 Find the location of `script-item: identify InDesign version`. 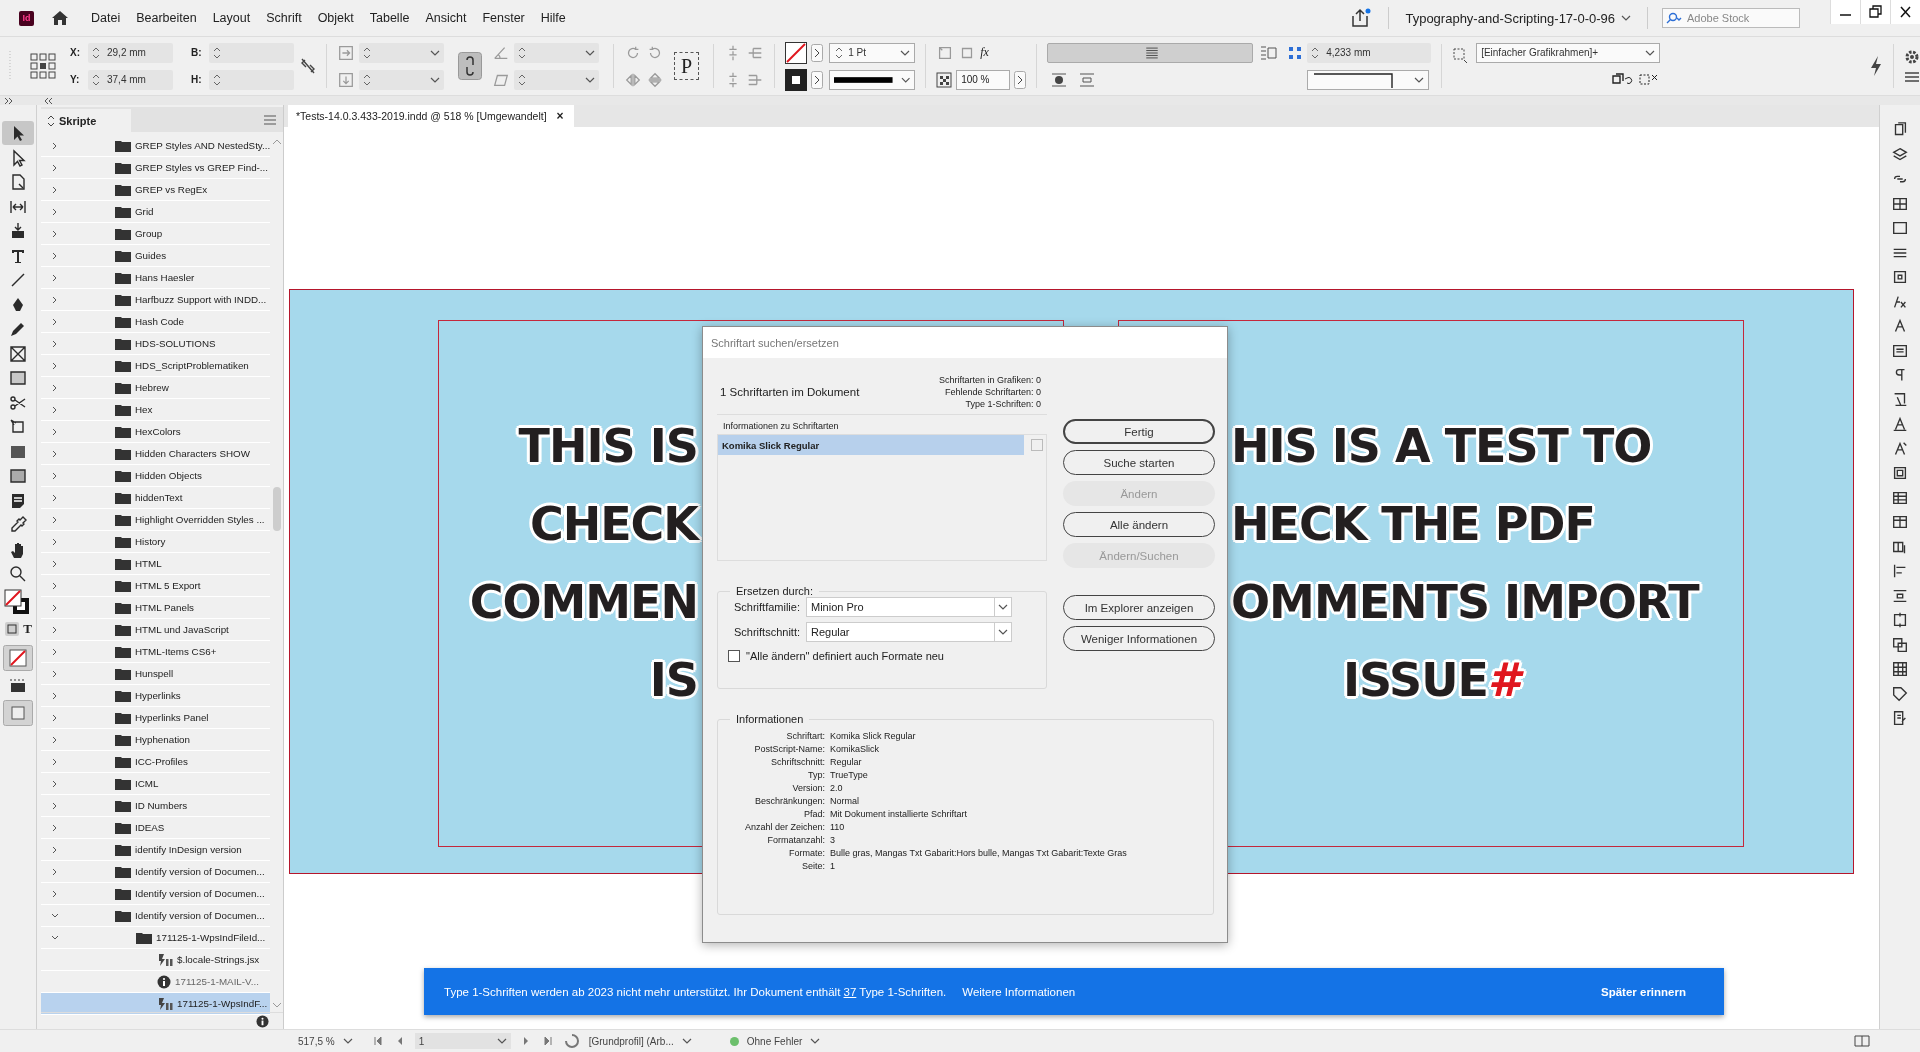

script-item: identify InDesign version is located at coordinates (156, 850).